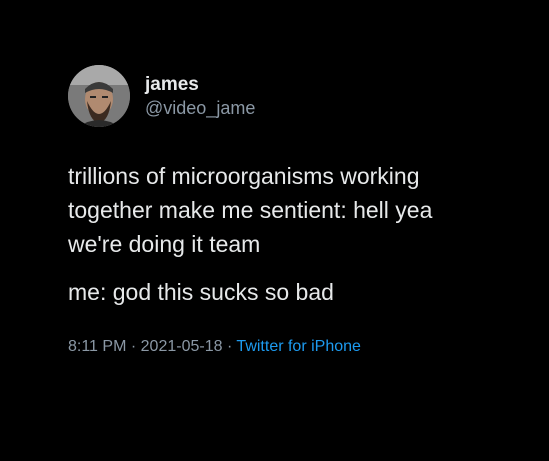 This screenshot has height=461, width=549. I want to click on tweet-text-line: we're doing it team, so click(164, 244).